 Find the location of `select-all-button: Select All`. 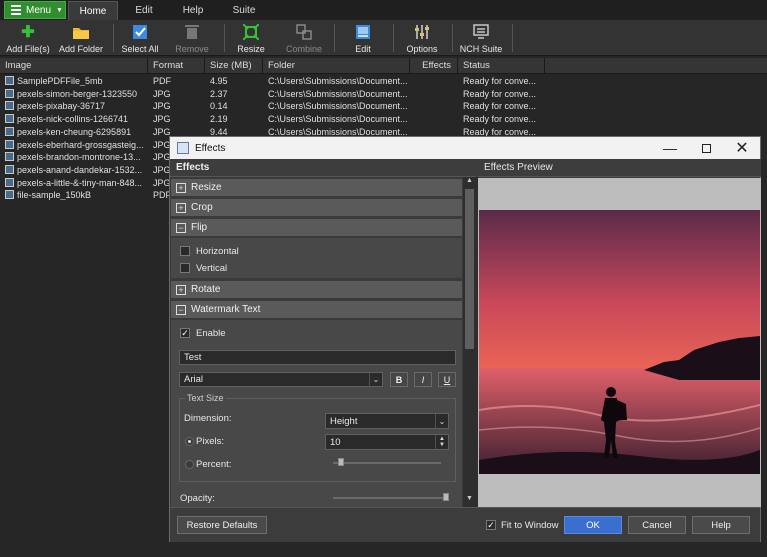

select-all-button: Select All is located at coordinates (140, 38).